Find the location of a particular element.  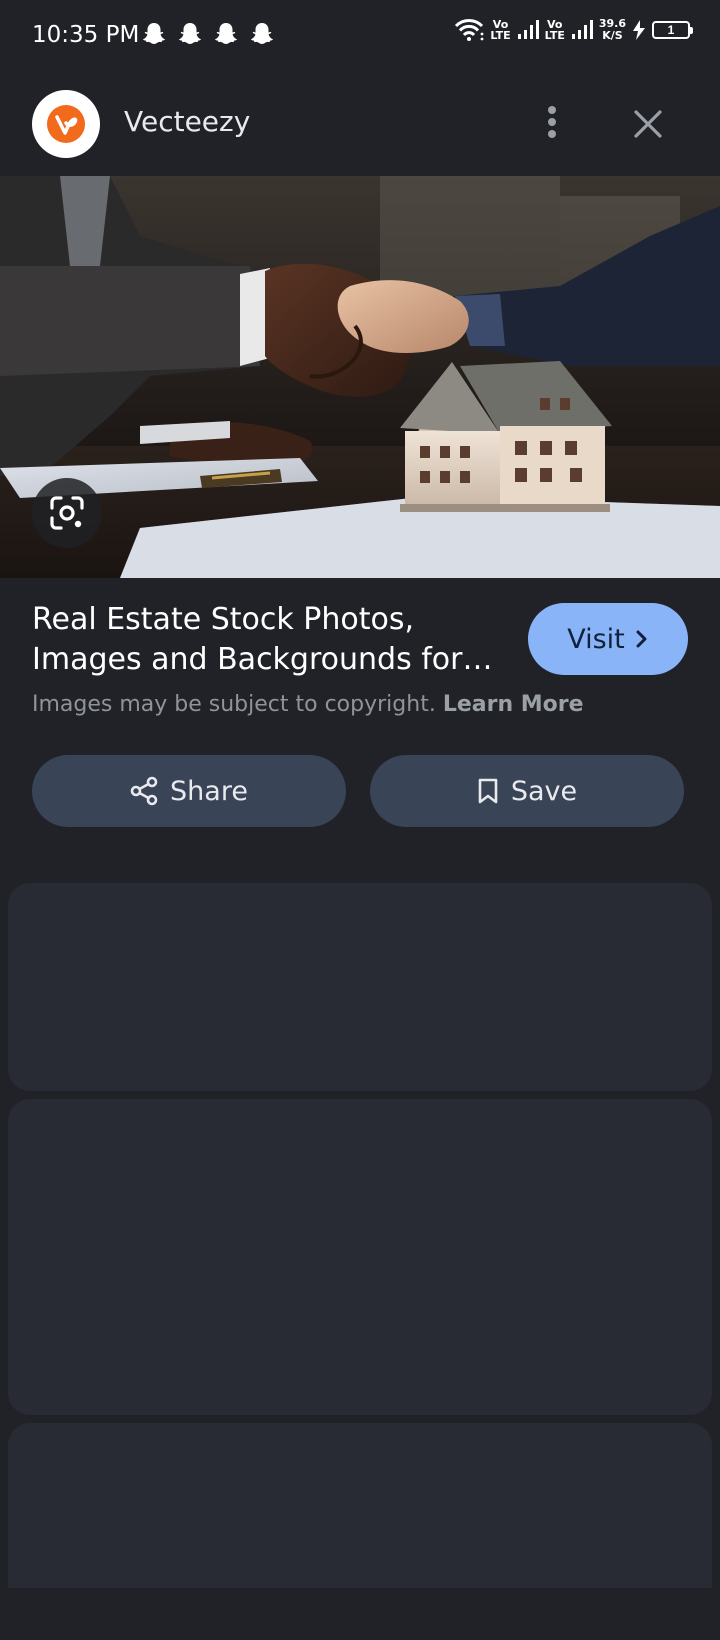

battery-level: 1 is located at coordinates (671, 30).